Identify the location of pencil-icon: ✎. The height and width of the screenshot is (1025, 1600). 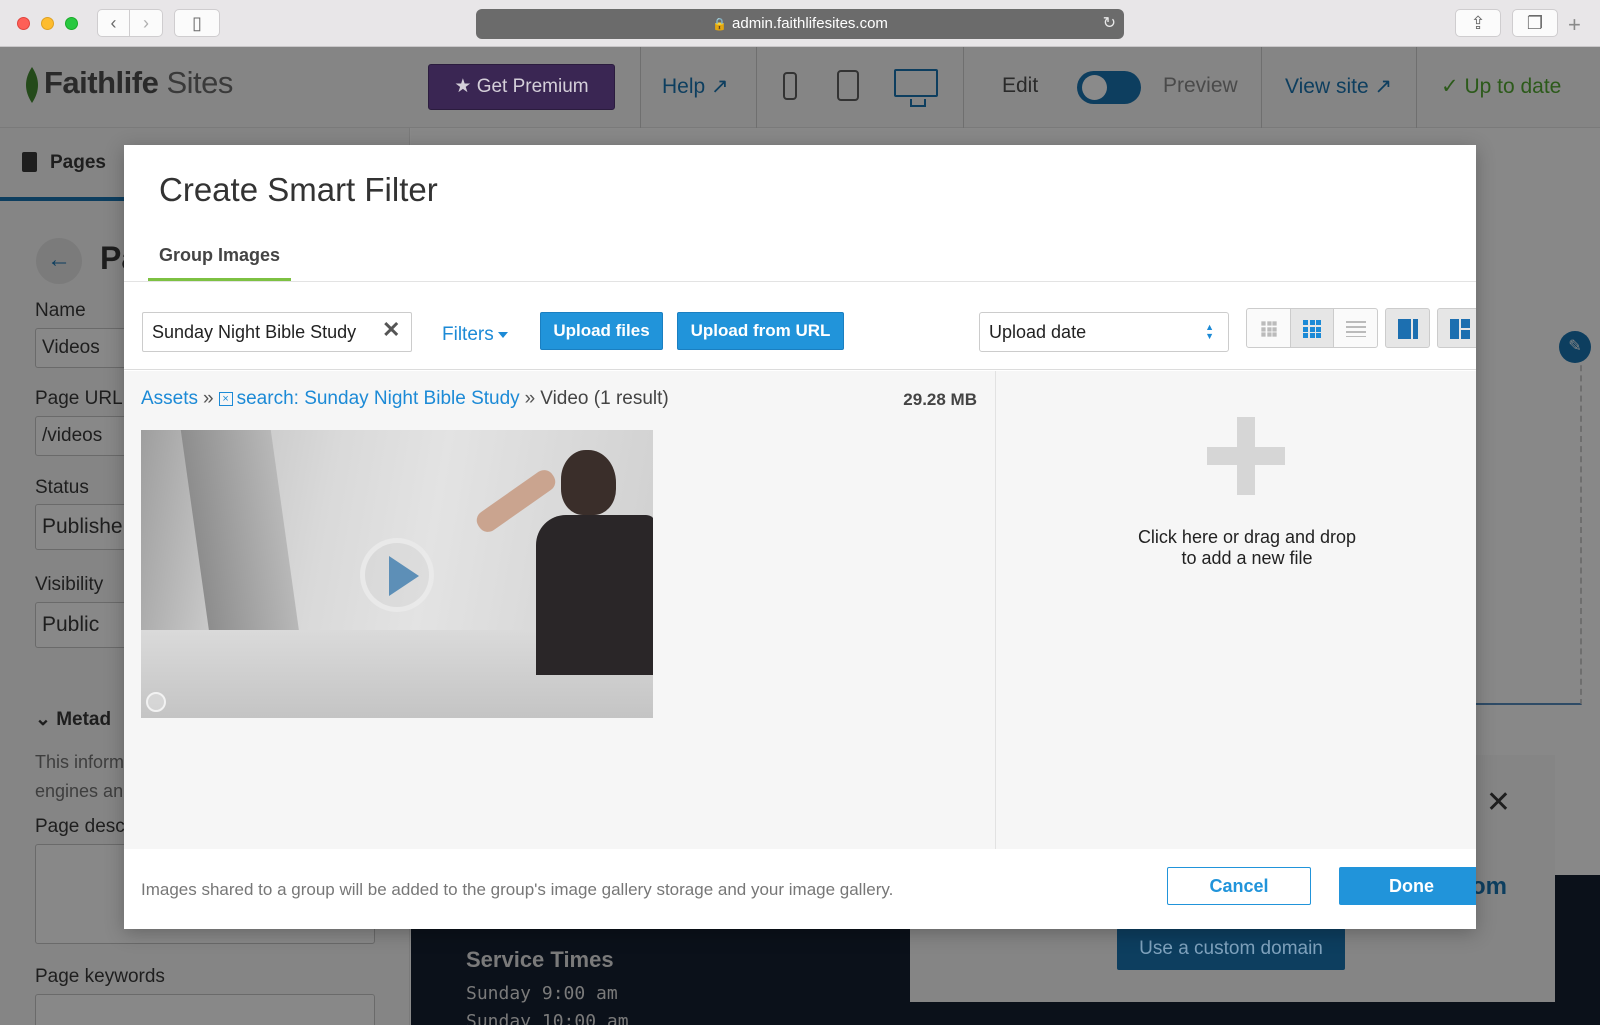
(1575, 346).